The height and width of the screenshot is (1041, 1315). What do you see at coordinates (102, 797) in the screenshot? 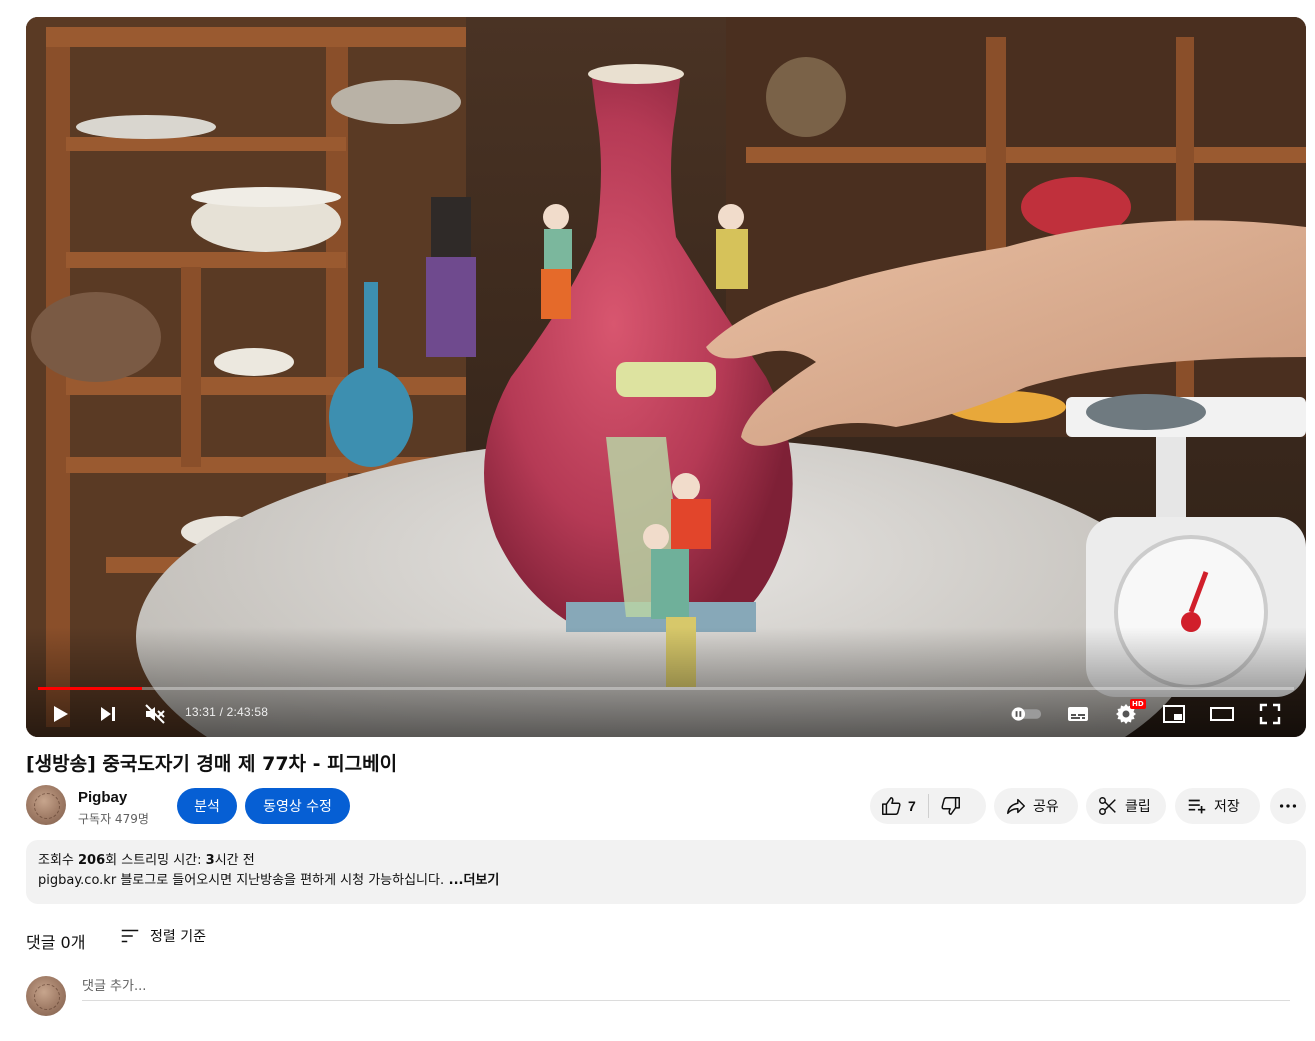
I see `channel-name: Pigbay` at bounding box center [102, 797].